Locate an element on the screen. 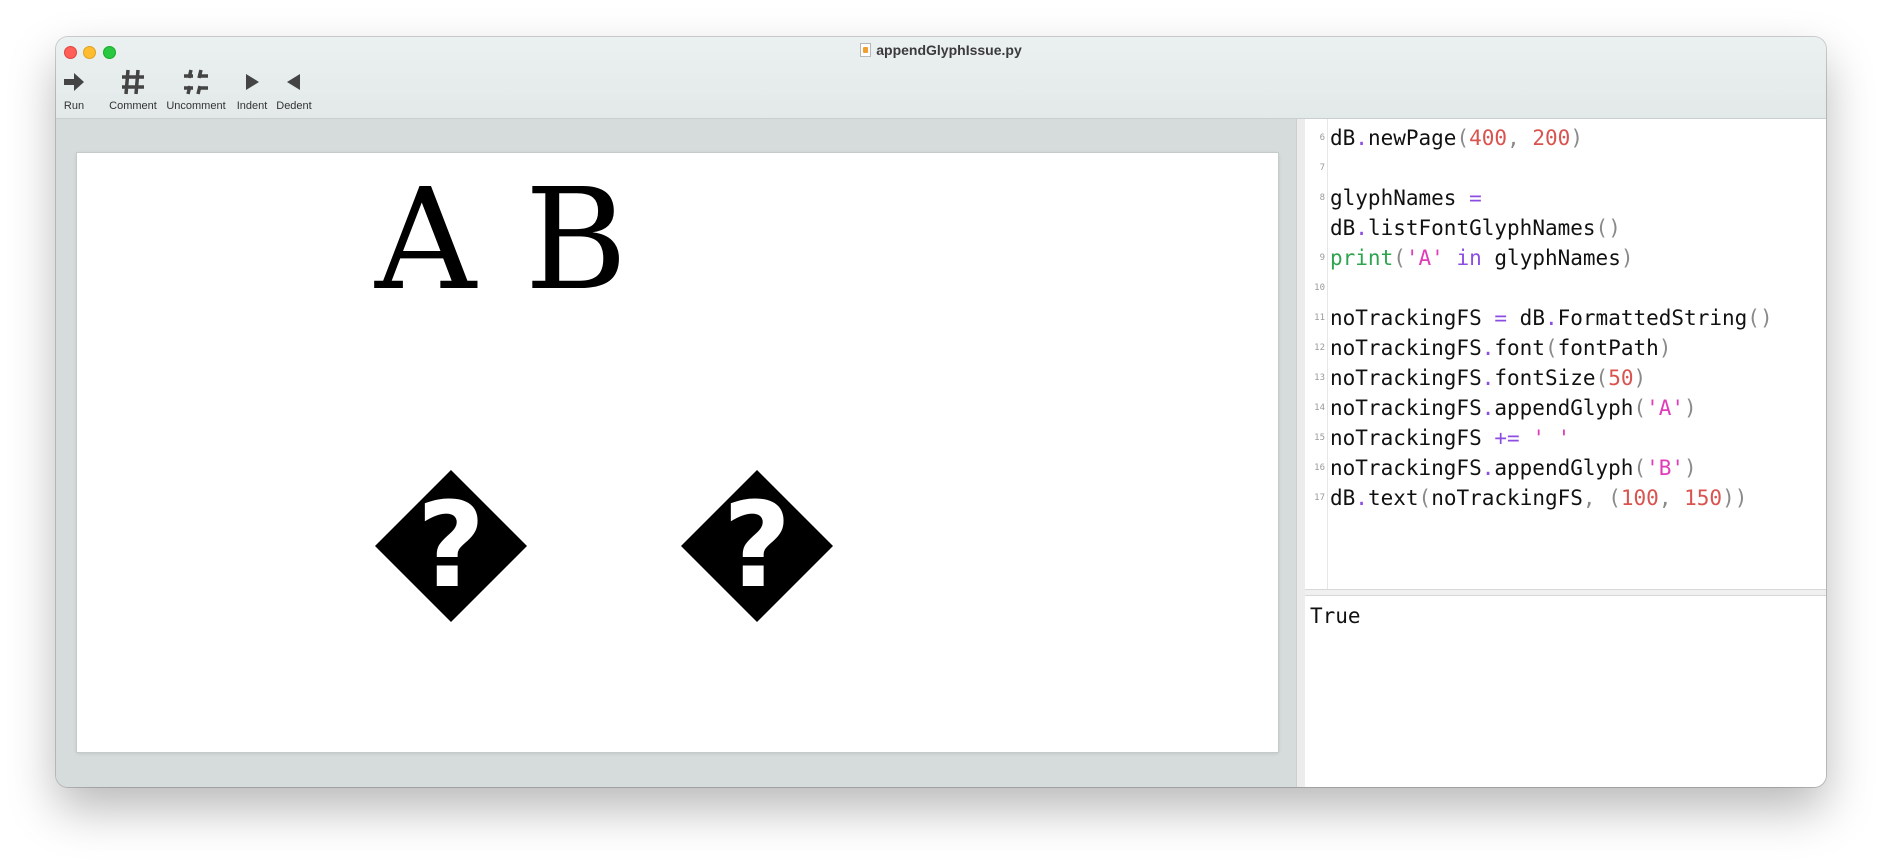 The height and width of the screenshot is (861, 1883). comment-button: Comment is located at coordinates (133, 89).